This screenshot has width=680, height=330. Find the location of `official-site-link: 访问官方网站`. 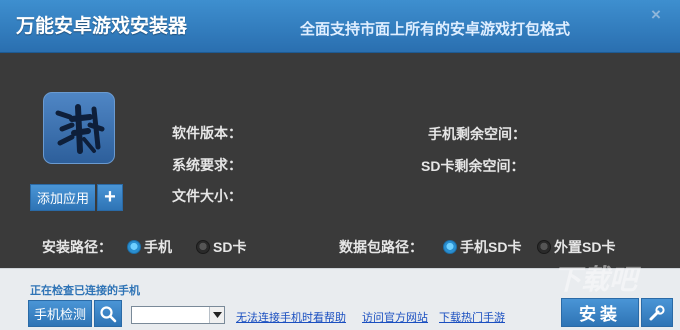

official-site-link: 访问官方网站 is located at coordinates (395, 317).